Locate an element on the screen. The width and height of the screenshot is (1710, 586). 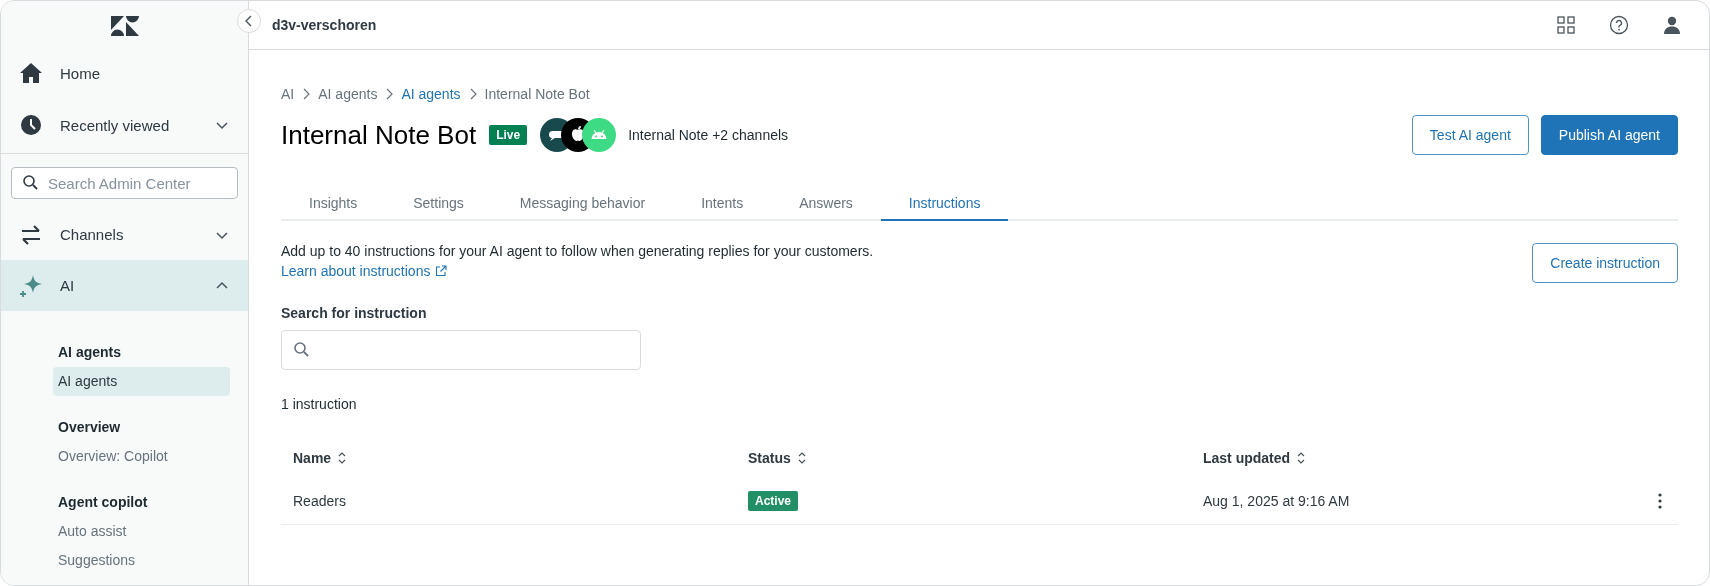
section-heading: Overview is located at coordinates (89, 427).